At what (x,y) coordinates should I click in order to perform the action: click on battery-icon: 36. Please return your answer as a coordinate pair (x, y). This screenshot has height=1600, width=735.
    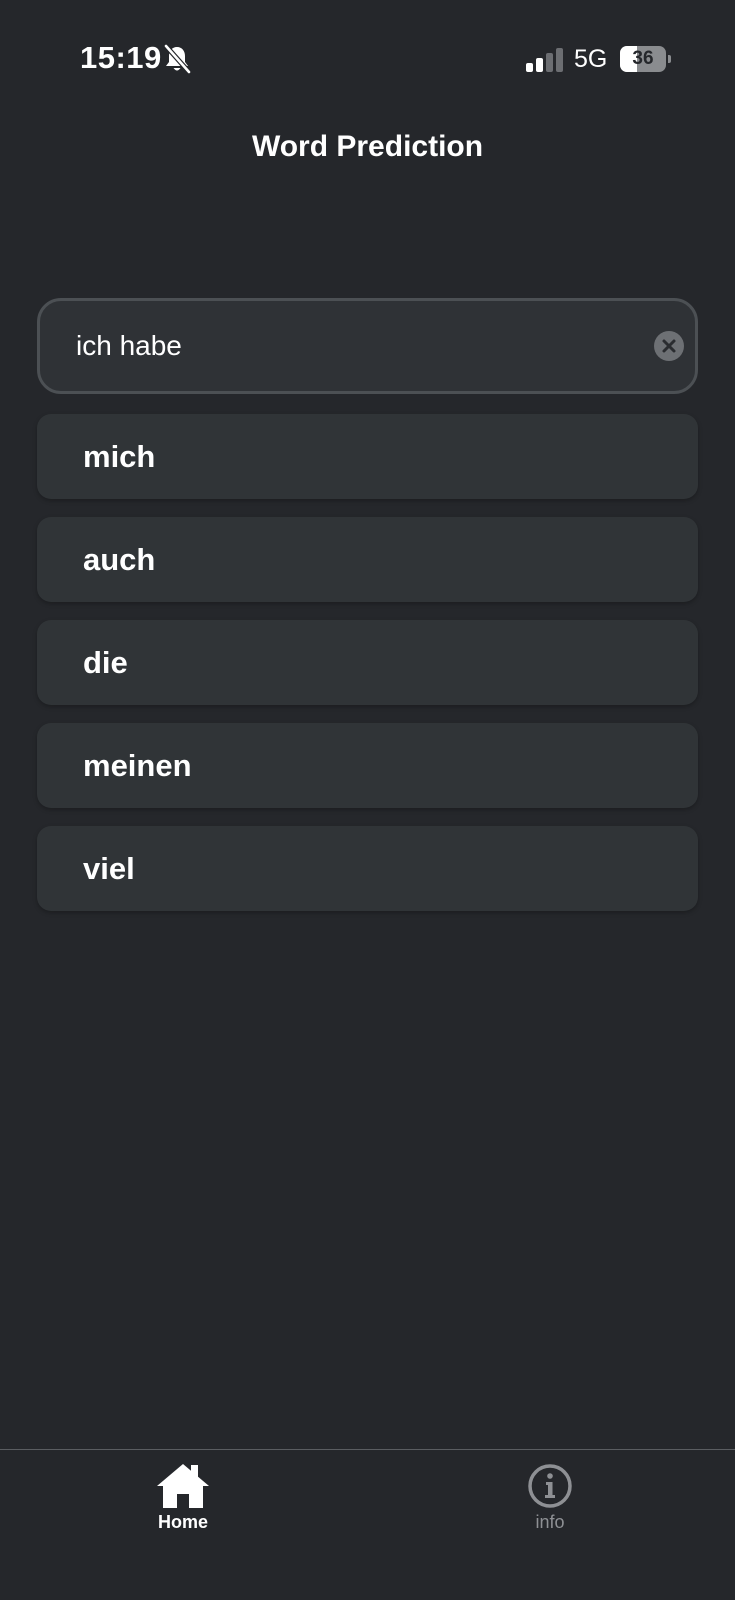
    Looking at the image, I should click on (646, 59).